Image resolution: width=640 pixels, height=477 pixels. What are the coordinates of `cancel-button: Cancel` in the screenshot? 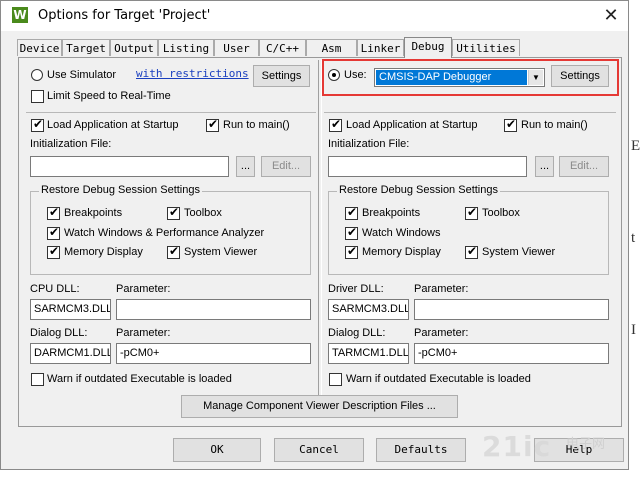 It's located at (319, 450).